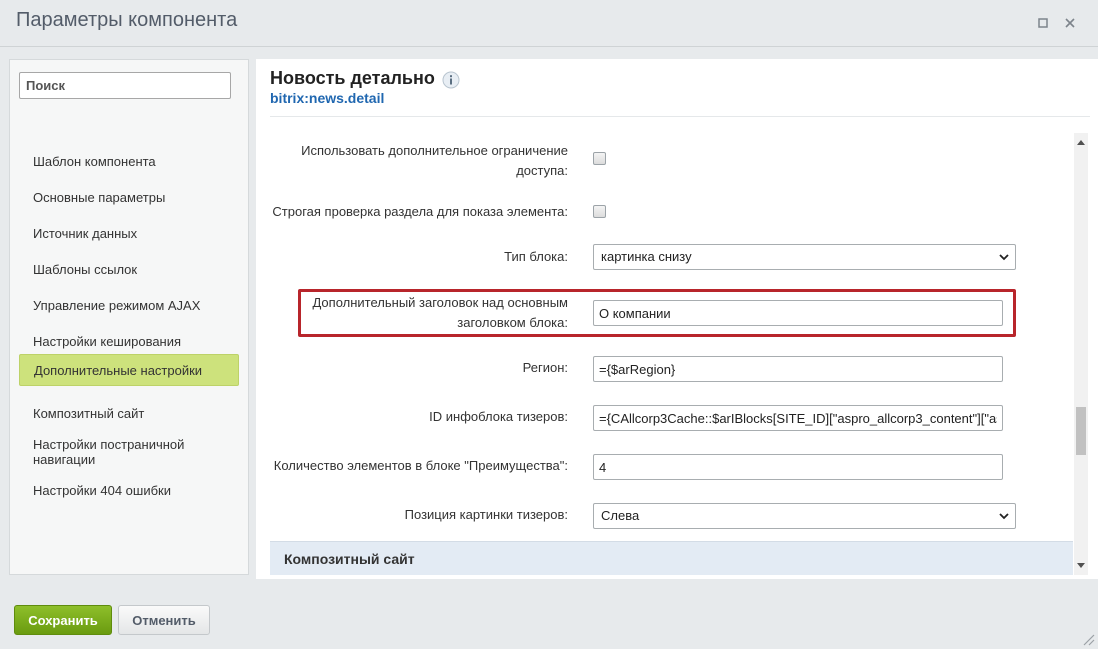 The width and height of the screenshot is (1098, 649). Describe the element at coordinates (1081, 142) in the screenshot. I see `scroll-up-icon` at that location.